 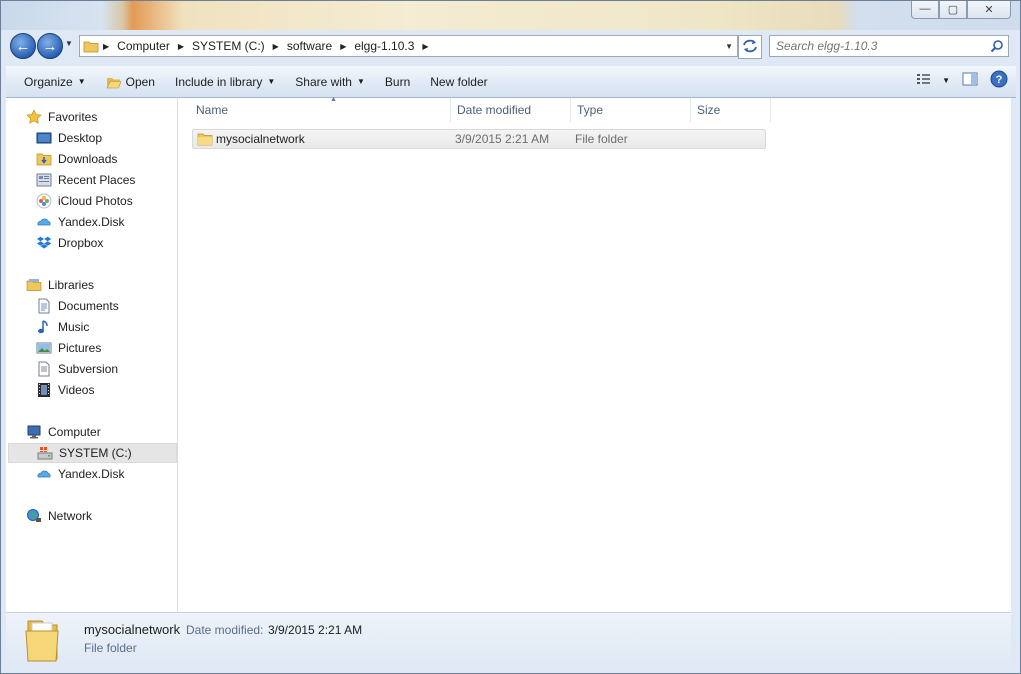 What do you see at coordinates (71, 285) in the screenshot?
I see `nav-label: Libraries` at bounding box center [71, 285].